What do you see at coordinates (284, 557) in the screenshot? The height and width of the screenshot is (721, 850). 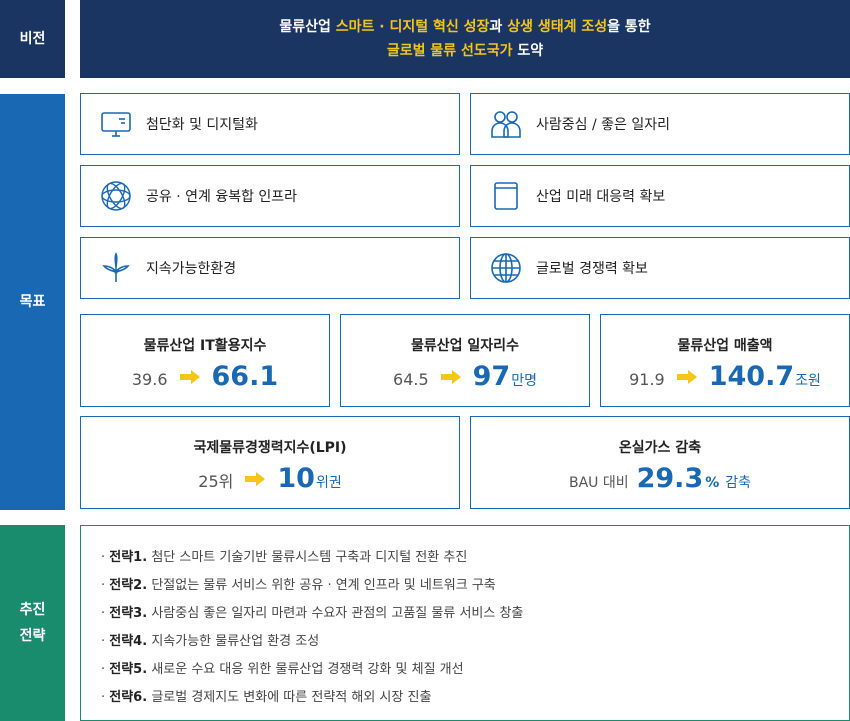 I see `list-item: · 전략1. 첨단 스마트 기술기반 물류시스템 구축과 디지털 전환 추진` at bounding box center [284, 557].